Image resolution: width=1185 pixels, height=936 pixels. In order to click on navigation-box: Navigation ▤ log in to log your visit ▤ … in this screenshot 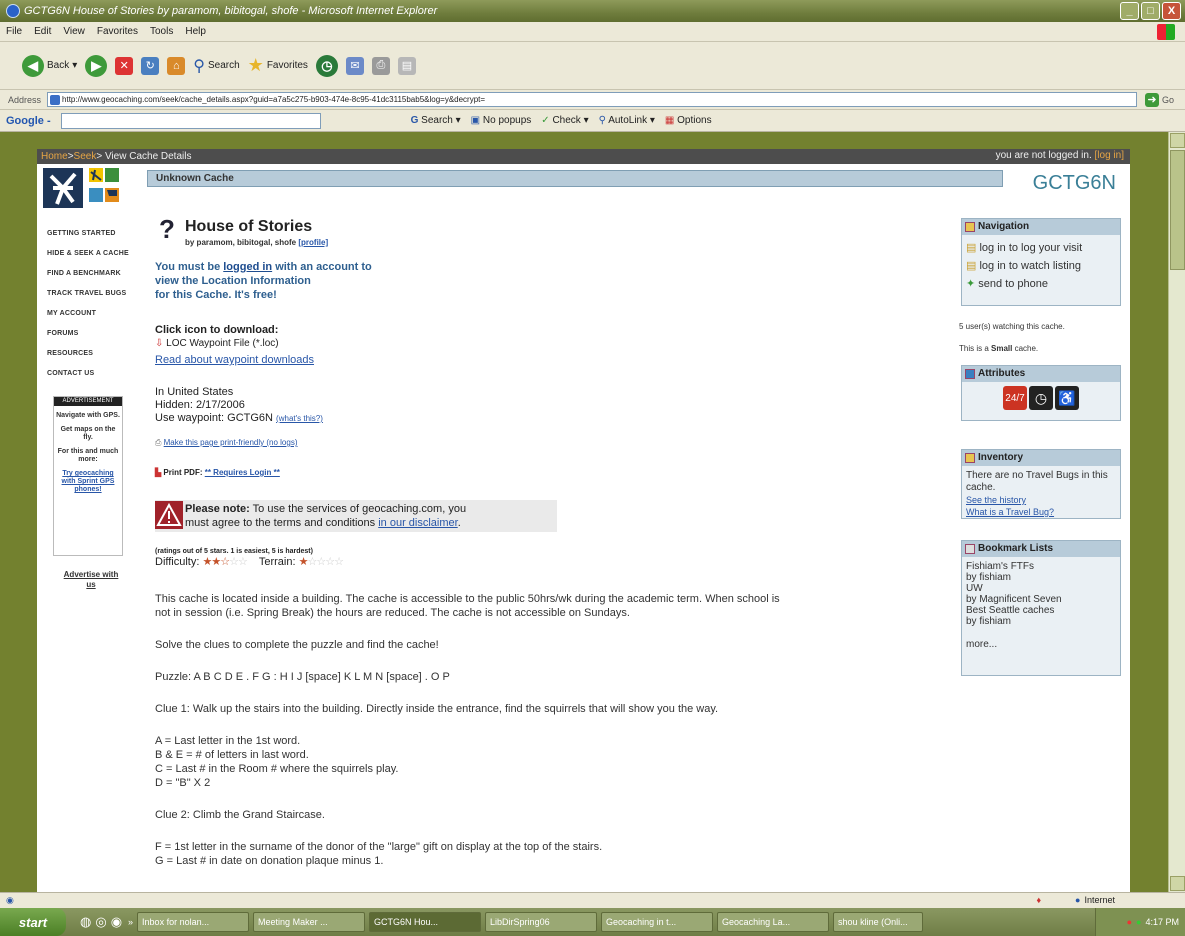, I will do `click(1041, 262)`.